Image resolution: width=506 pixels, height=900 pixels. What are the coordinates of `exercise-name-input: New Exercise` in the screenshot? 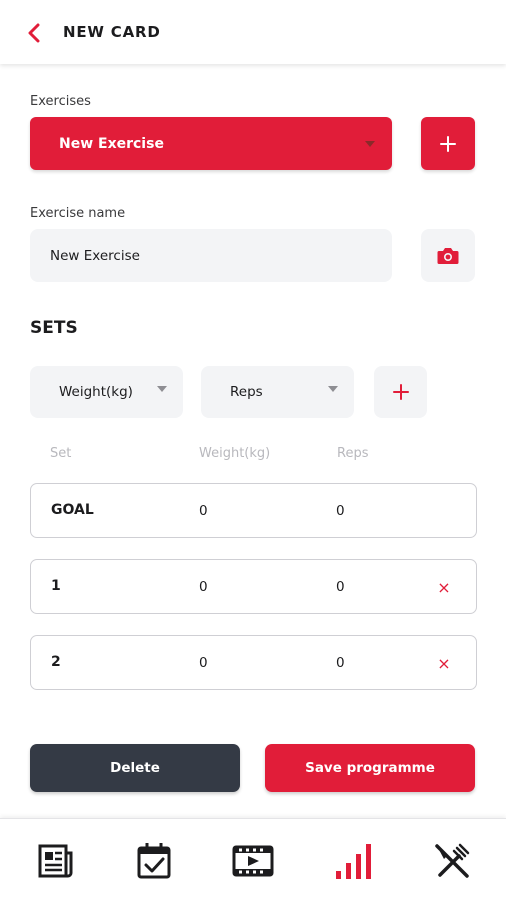 It's located at (211, 255).